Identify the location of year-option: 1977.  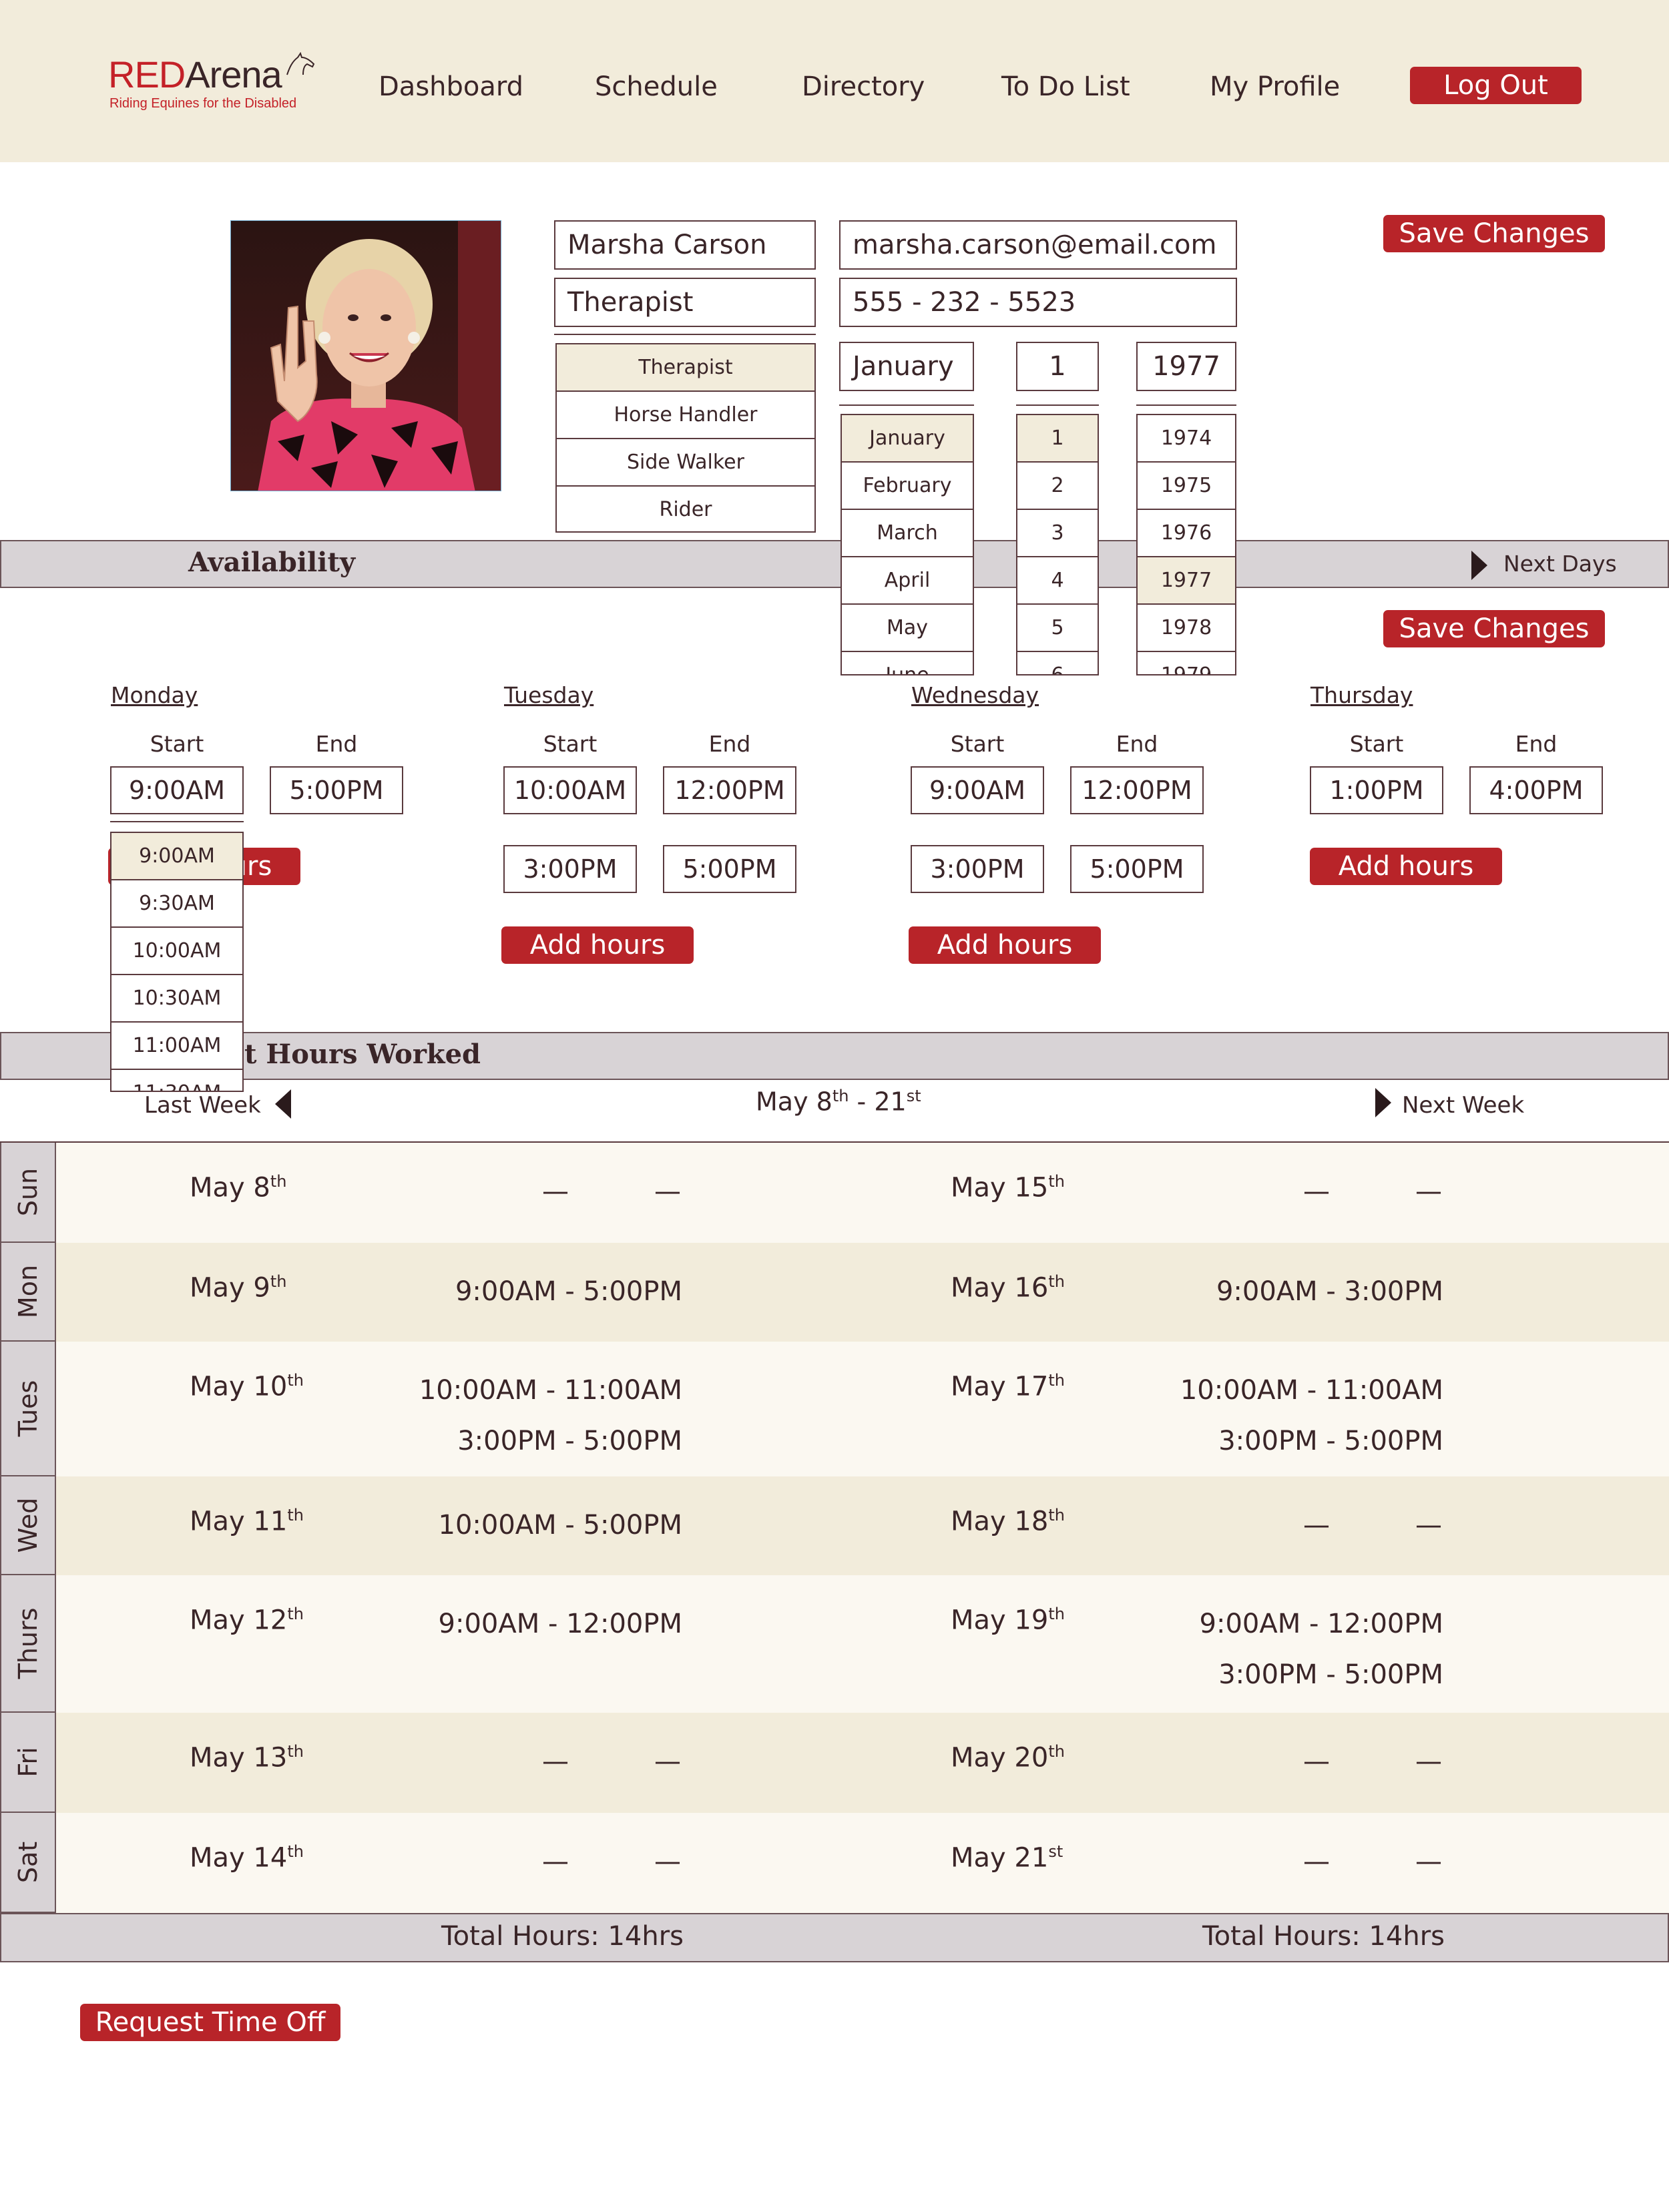
(1186, 581).